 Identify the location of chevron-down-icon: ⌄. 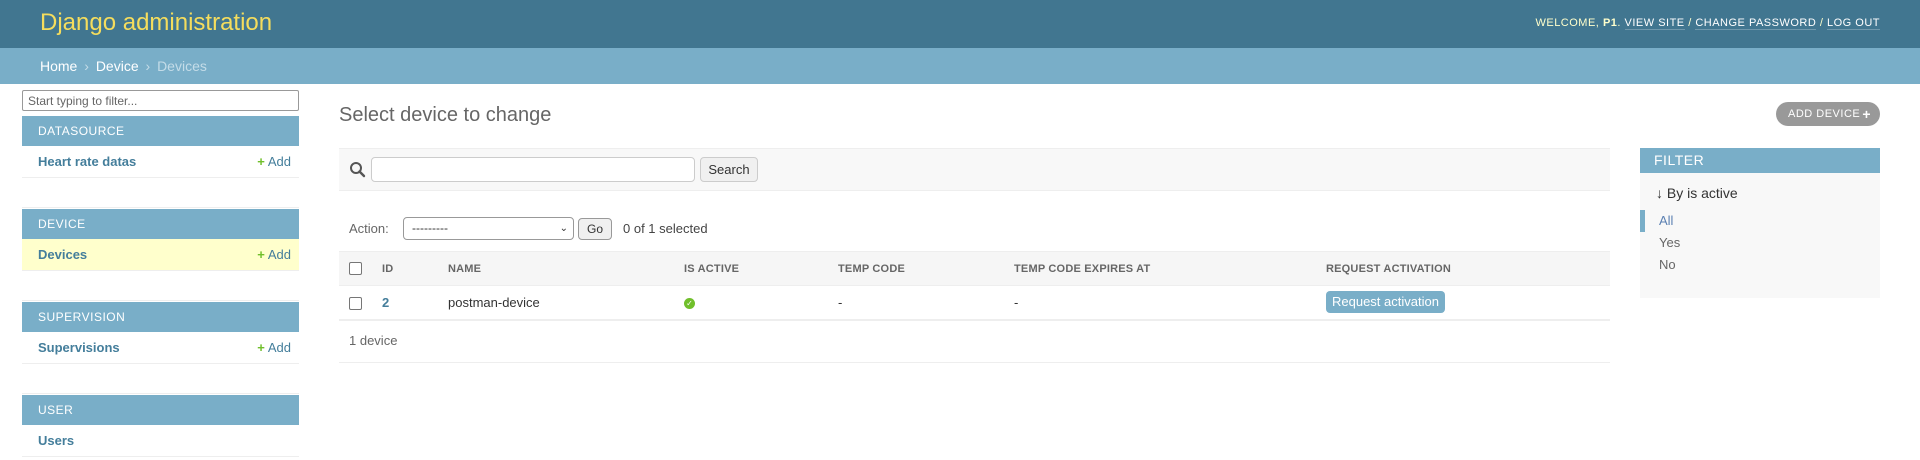
(563, 228).